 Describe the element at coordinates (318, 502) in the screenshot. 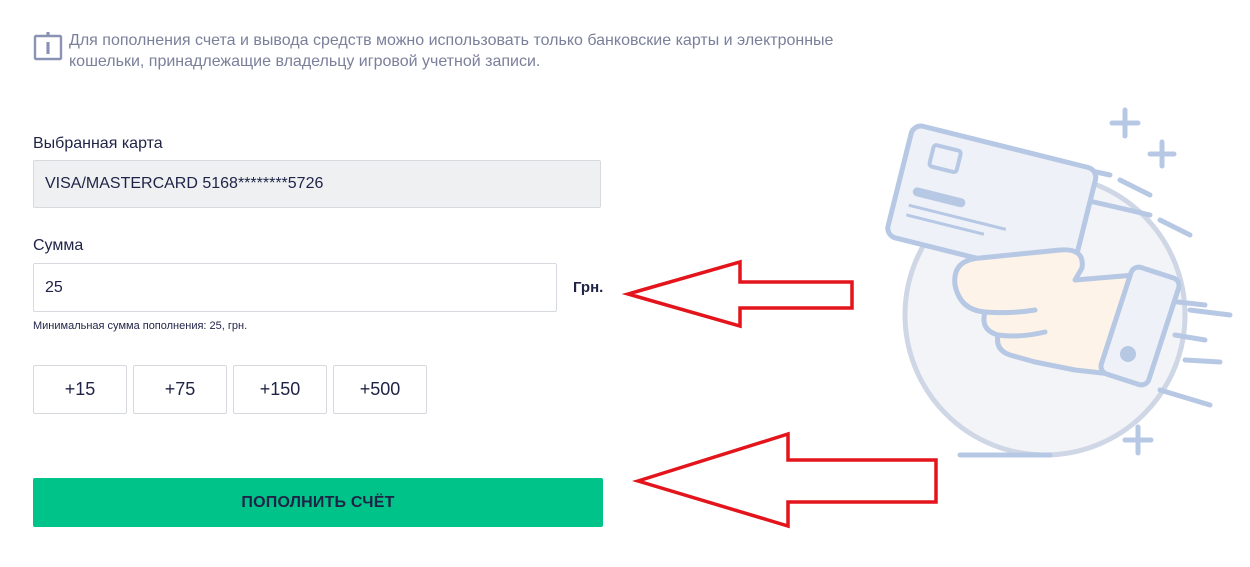

I see `top-up-button: ПОПОЛНИТЬ СЧЁТ` at that location.